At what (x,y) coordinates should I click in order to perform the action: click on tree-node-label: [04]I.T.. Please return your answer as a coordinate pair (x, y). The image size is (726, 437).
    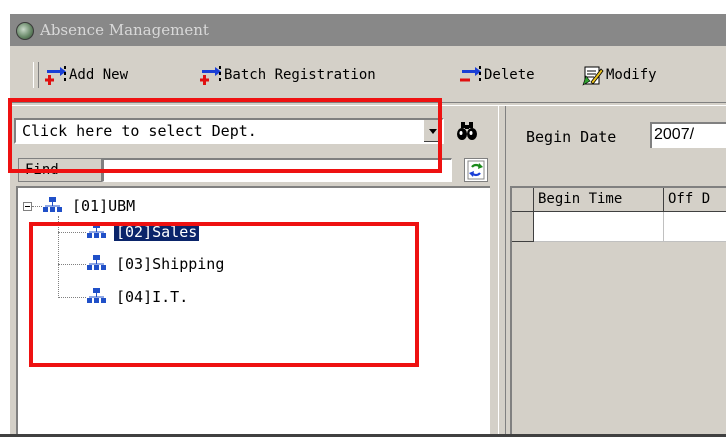
    Looking at the image, I should click on (152, 297).